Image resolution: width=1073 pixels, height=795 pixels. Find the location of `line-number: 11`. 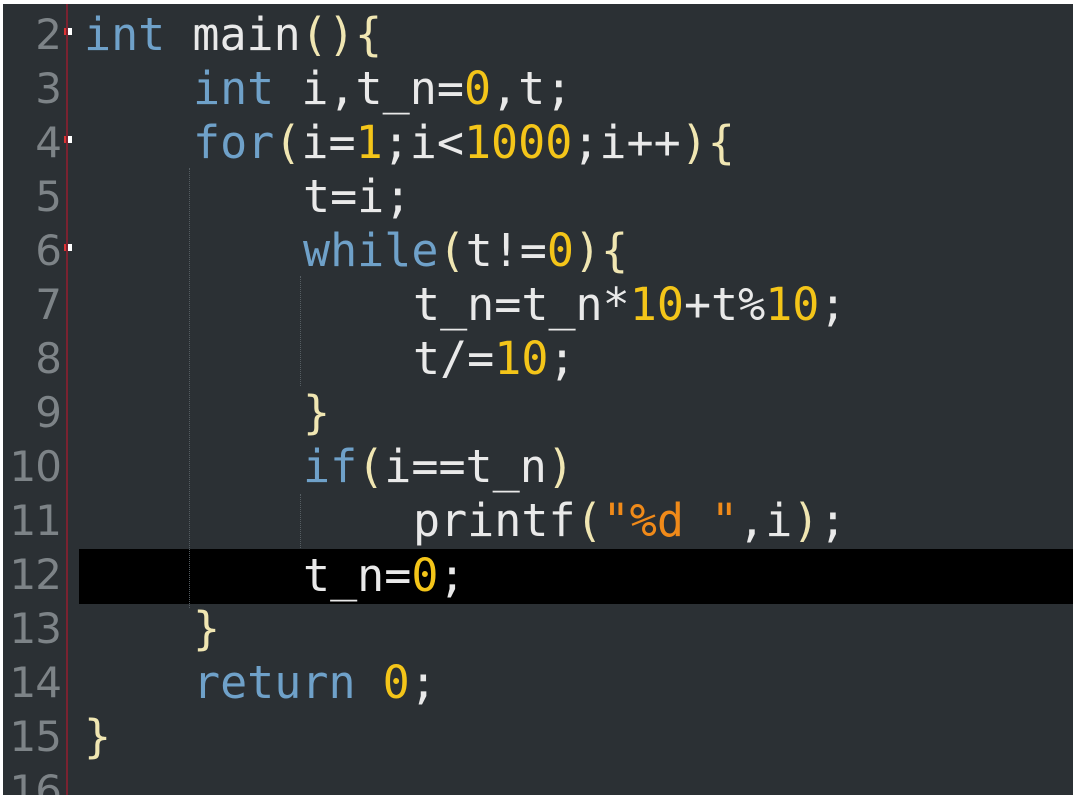

line-number: 11 is located at coordinates (35, 520).